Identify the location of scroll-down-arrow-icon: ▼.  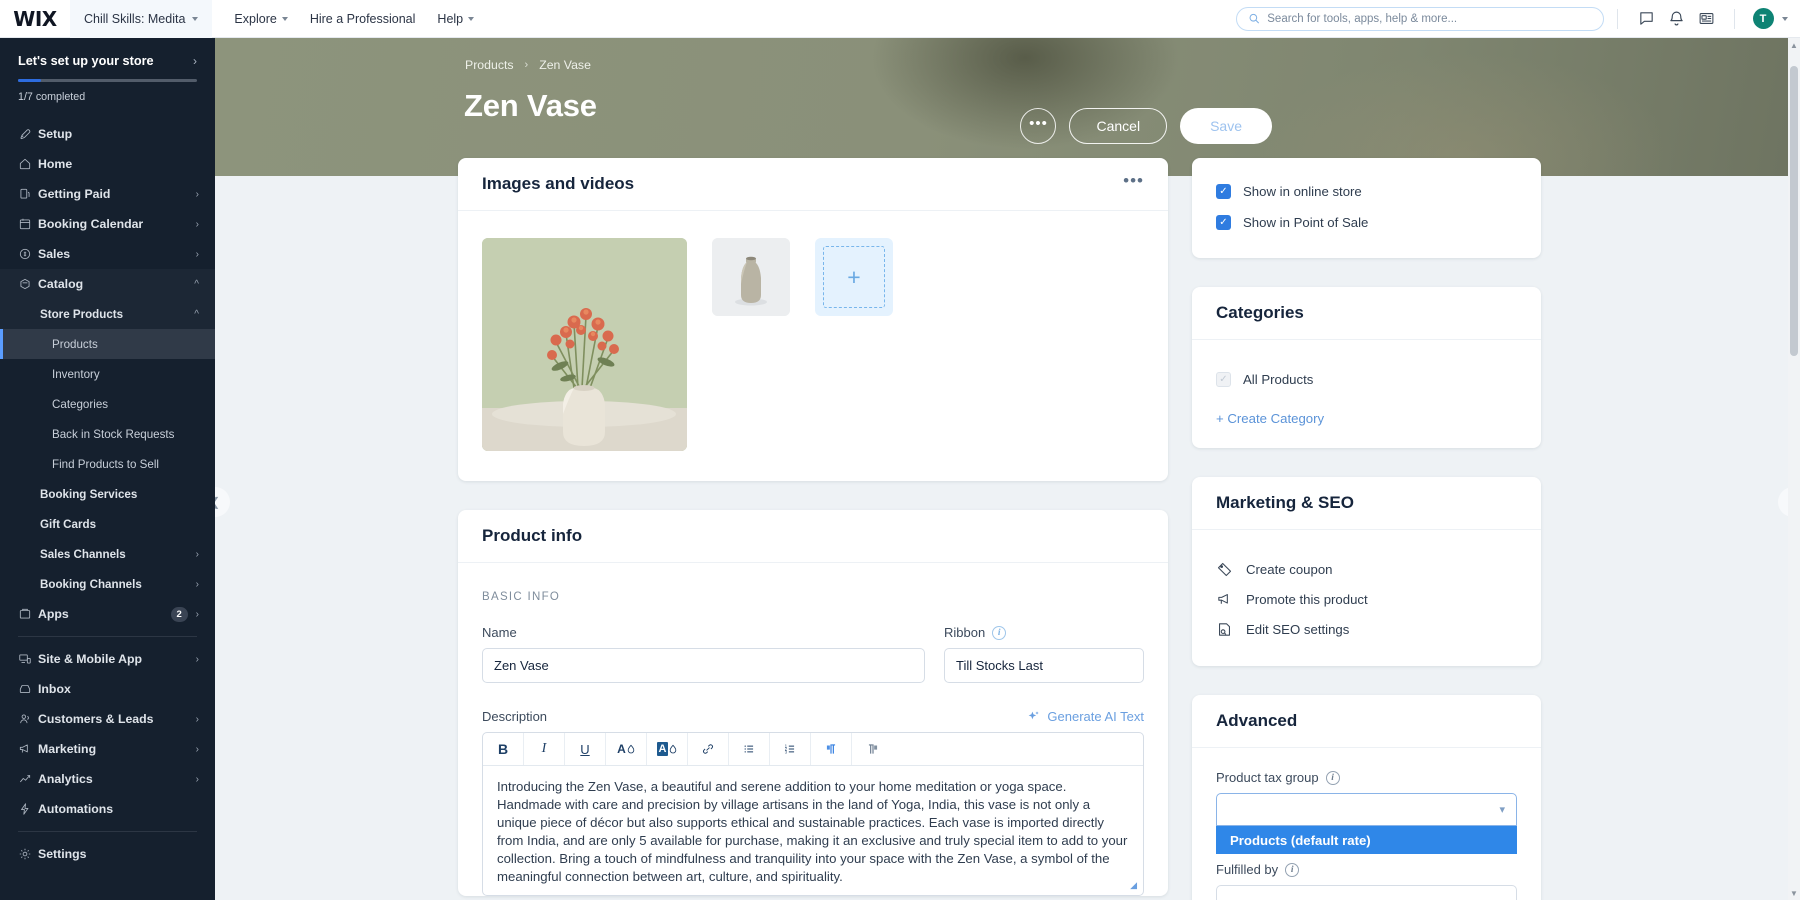
(1794, 893).